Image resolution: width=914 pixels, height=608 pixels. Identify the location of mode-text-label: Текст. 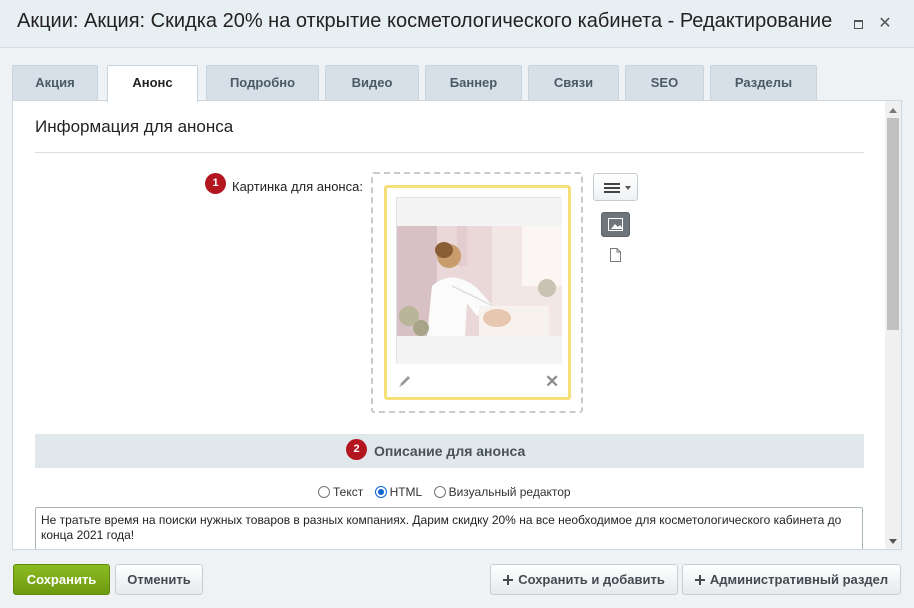
(348, 492).